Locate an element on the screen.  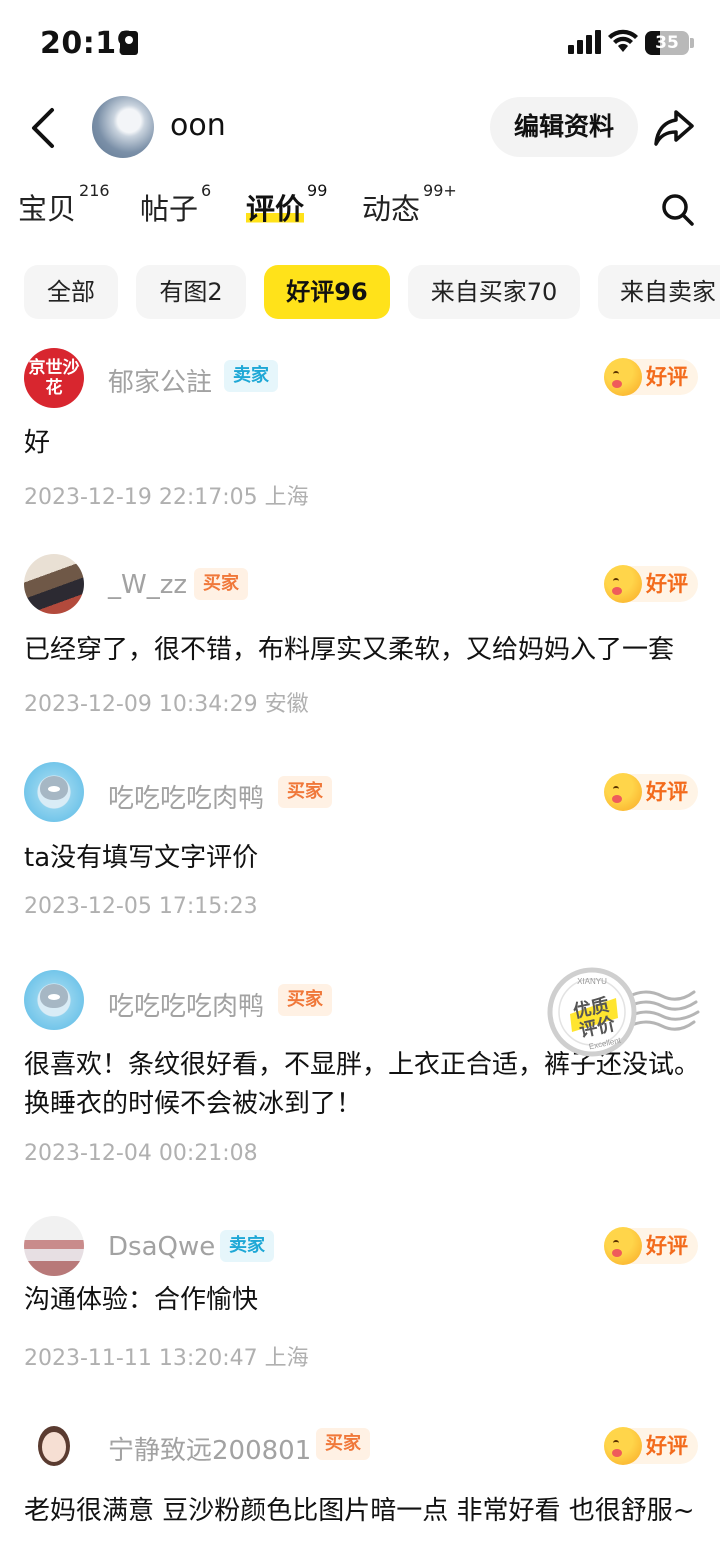
back-icon is located at coordinates (44, 128).